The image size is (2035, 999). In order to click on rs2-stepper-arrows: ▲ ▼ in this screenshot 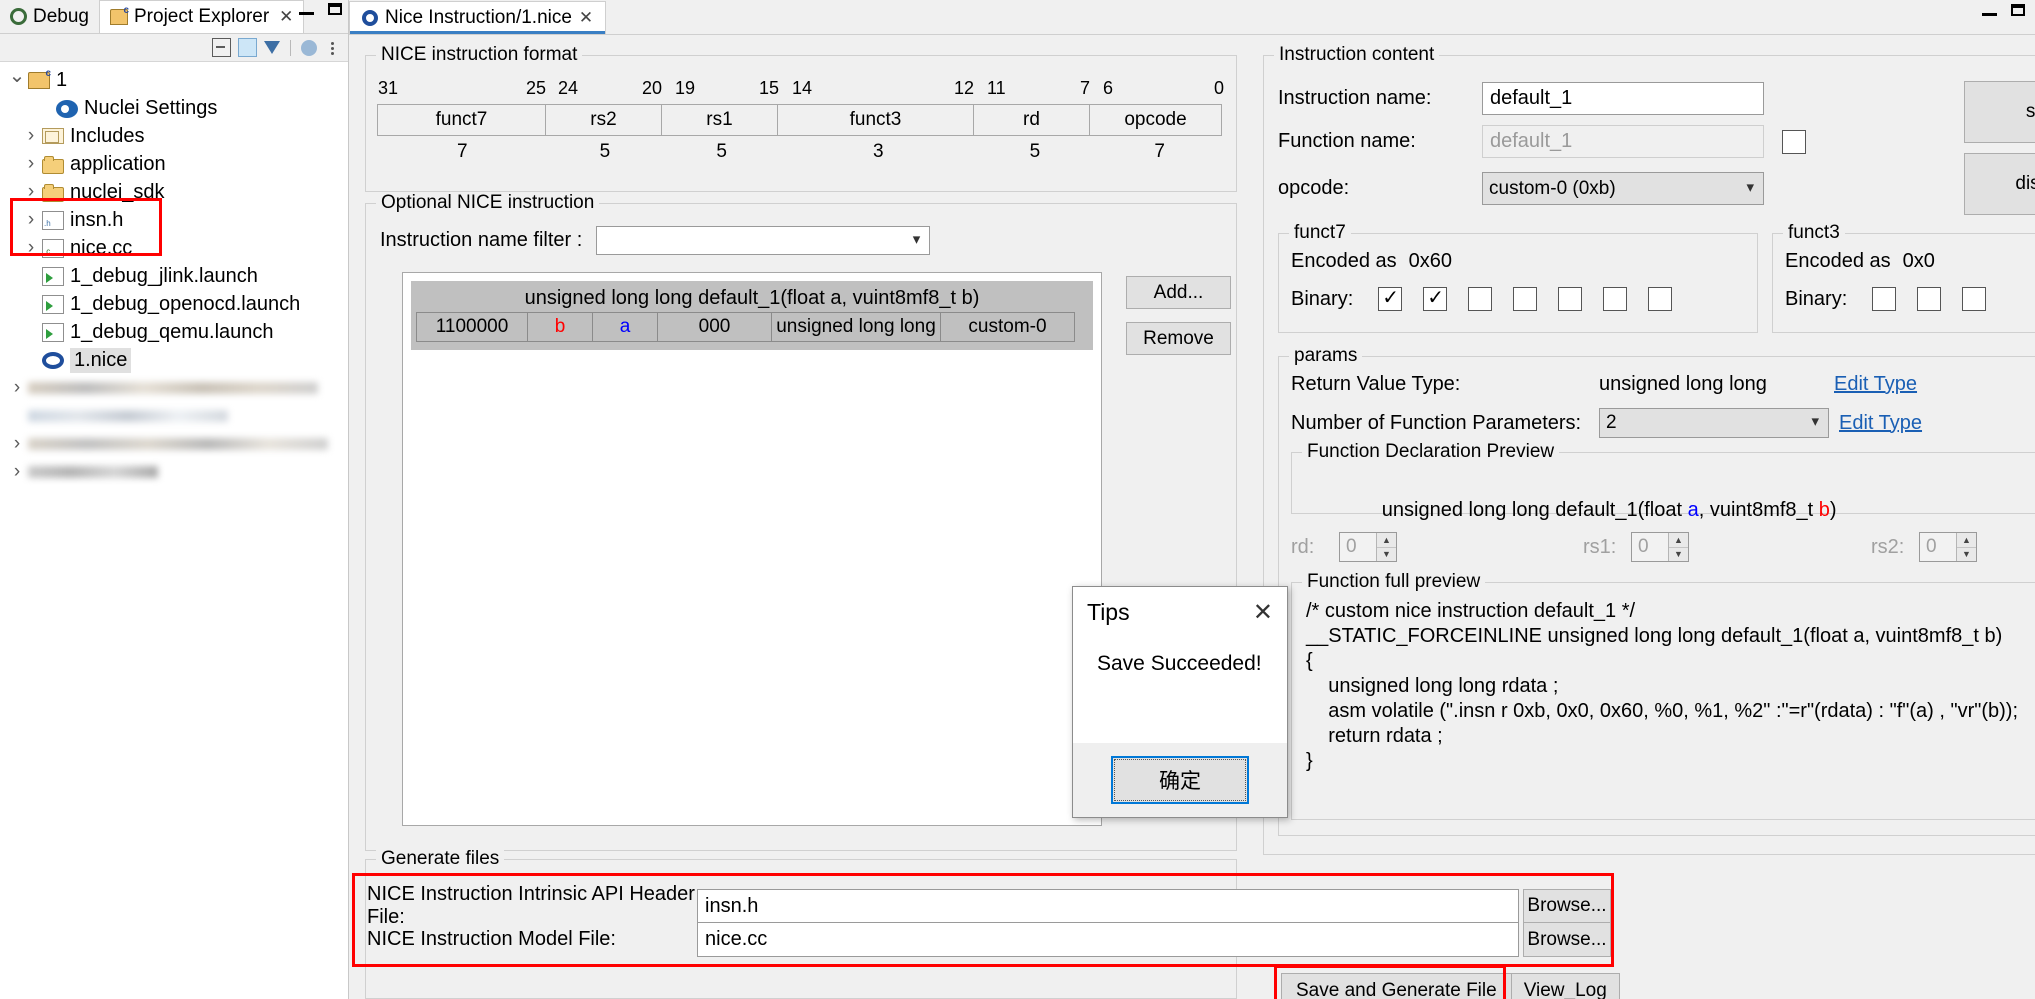, I will do `click(1966, 547)`.